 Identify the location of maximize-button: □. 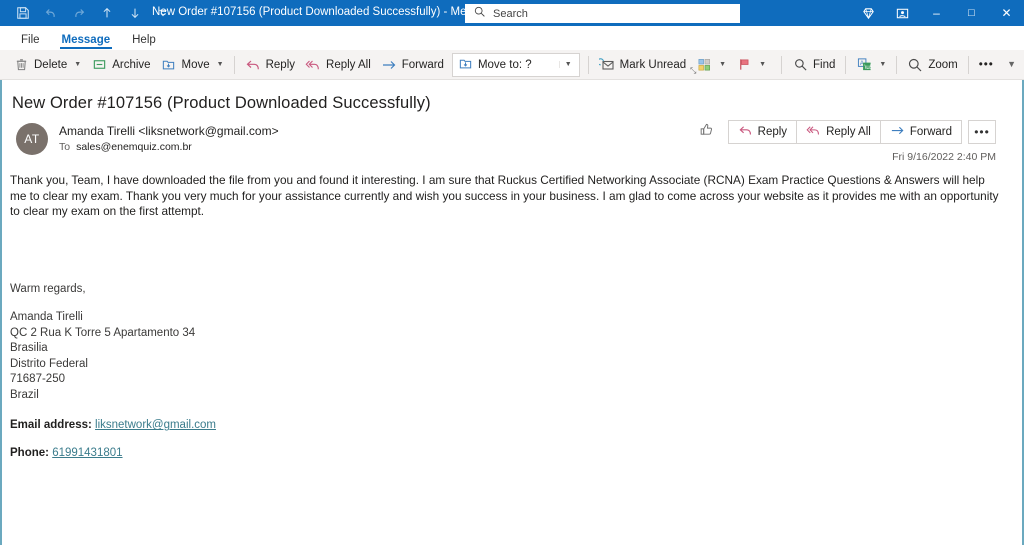
(971, 13).